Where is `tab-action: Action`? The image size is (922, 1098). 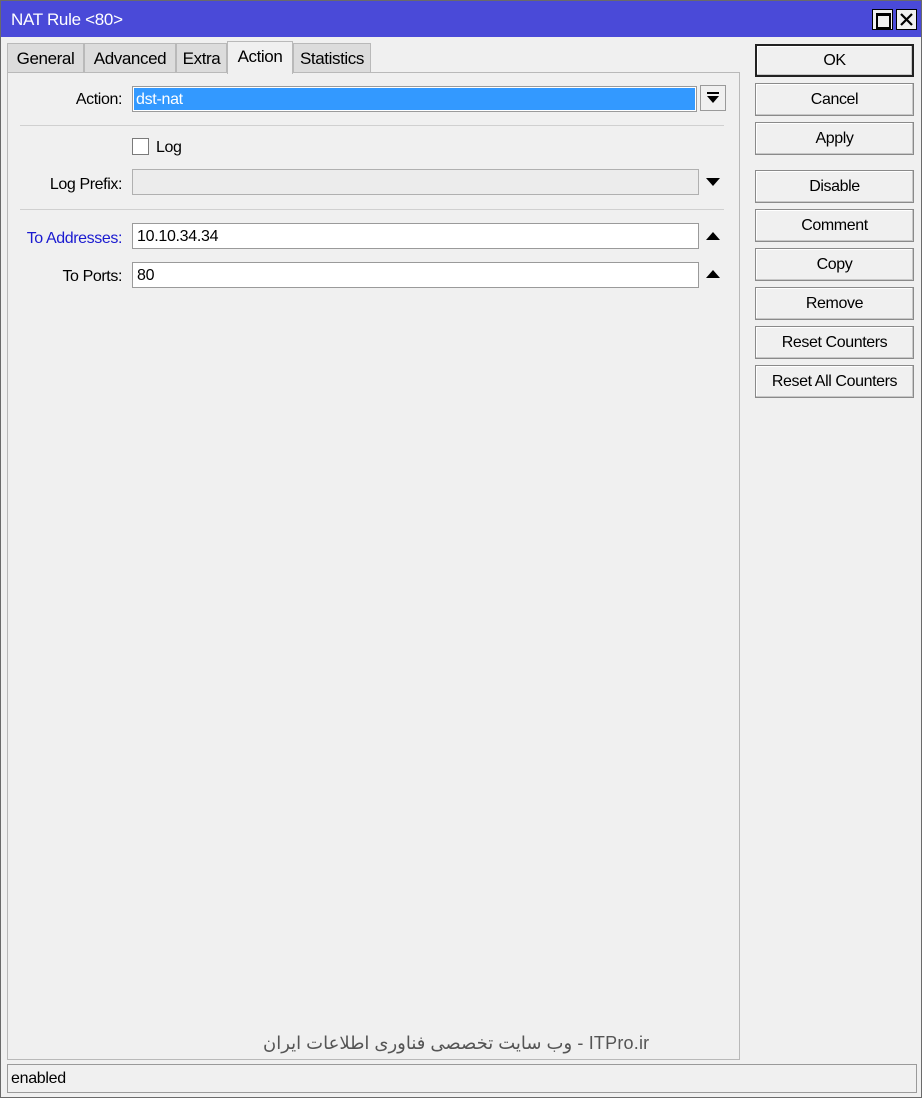 tab-action: Action is located at coordinates (260, 57).